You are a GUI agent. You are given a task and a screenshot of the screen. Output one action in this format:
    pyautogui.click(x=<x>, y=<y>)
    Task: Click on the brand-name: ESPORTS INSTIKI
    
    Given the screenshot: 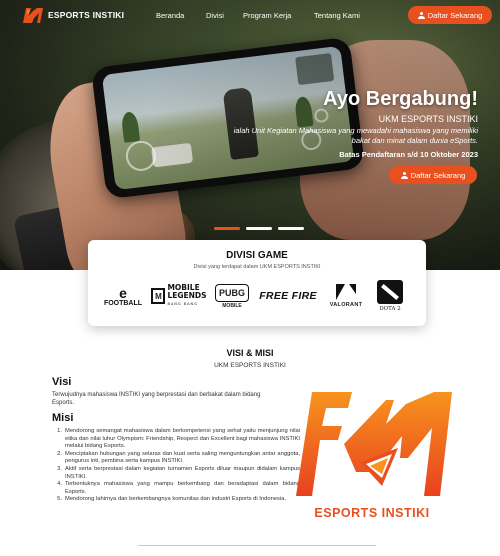 What is the action you would take?
    pyautogui.click(x=86, y=15)
    